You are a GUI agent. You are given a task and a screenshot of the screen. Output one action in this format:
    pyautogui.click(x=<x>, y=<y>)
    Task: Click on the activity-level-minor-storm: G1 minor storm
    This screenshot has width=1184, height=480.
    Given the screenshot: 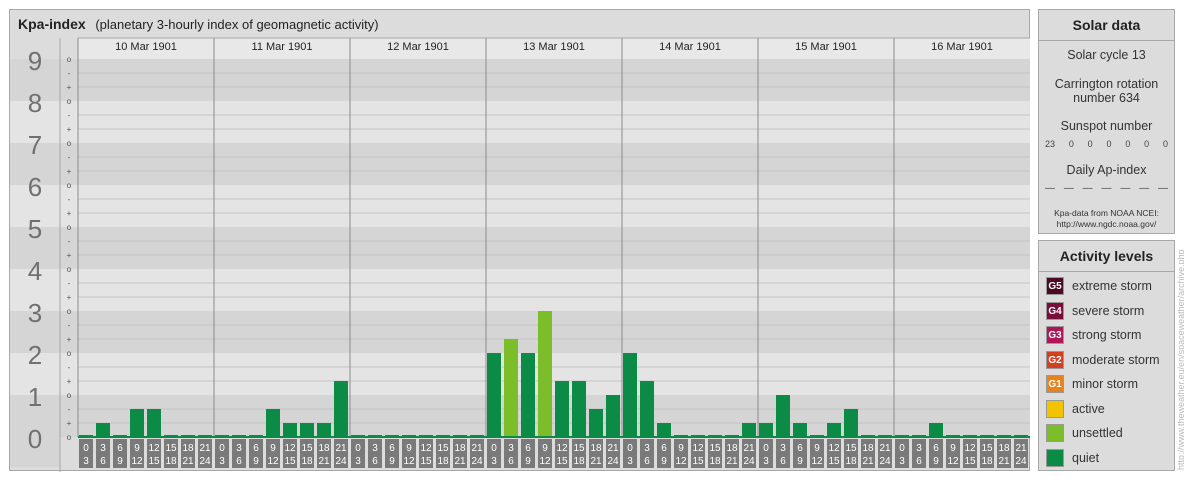 What is the action you would take?
    pyautogui.click(x=1106, y=384)
    